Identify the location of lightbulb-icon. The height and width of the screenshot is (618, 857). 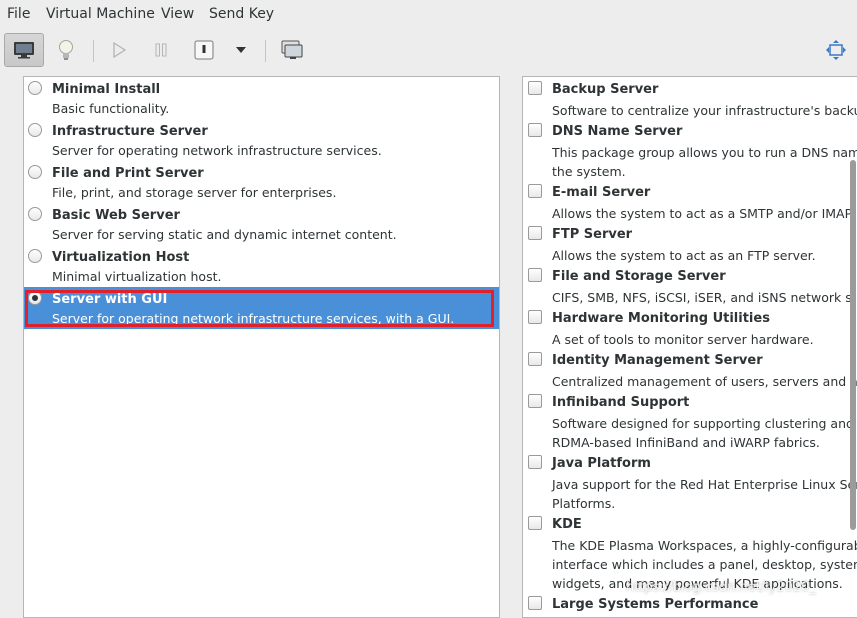
(66, 50).